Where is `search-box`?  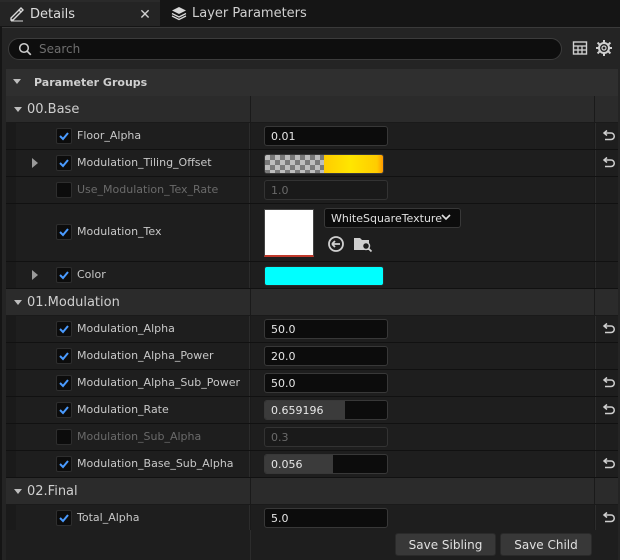 search-box is located at coordinates (285, 49).